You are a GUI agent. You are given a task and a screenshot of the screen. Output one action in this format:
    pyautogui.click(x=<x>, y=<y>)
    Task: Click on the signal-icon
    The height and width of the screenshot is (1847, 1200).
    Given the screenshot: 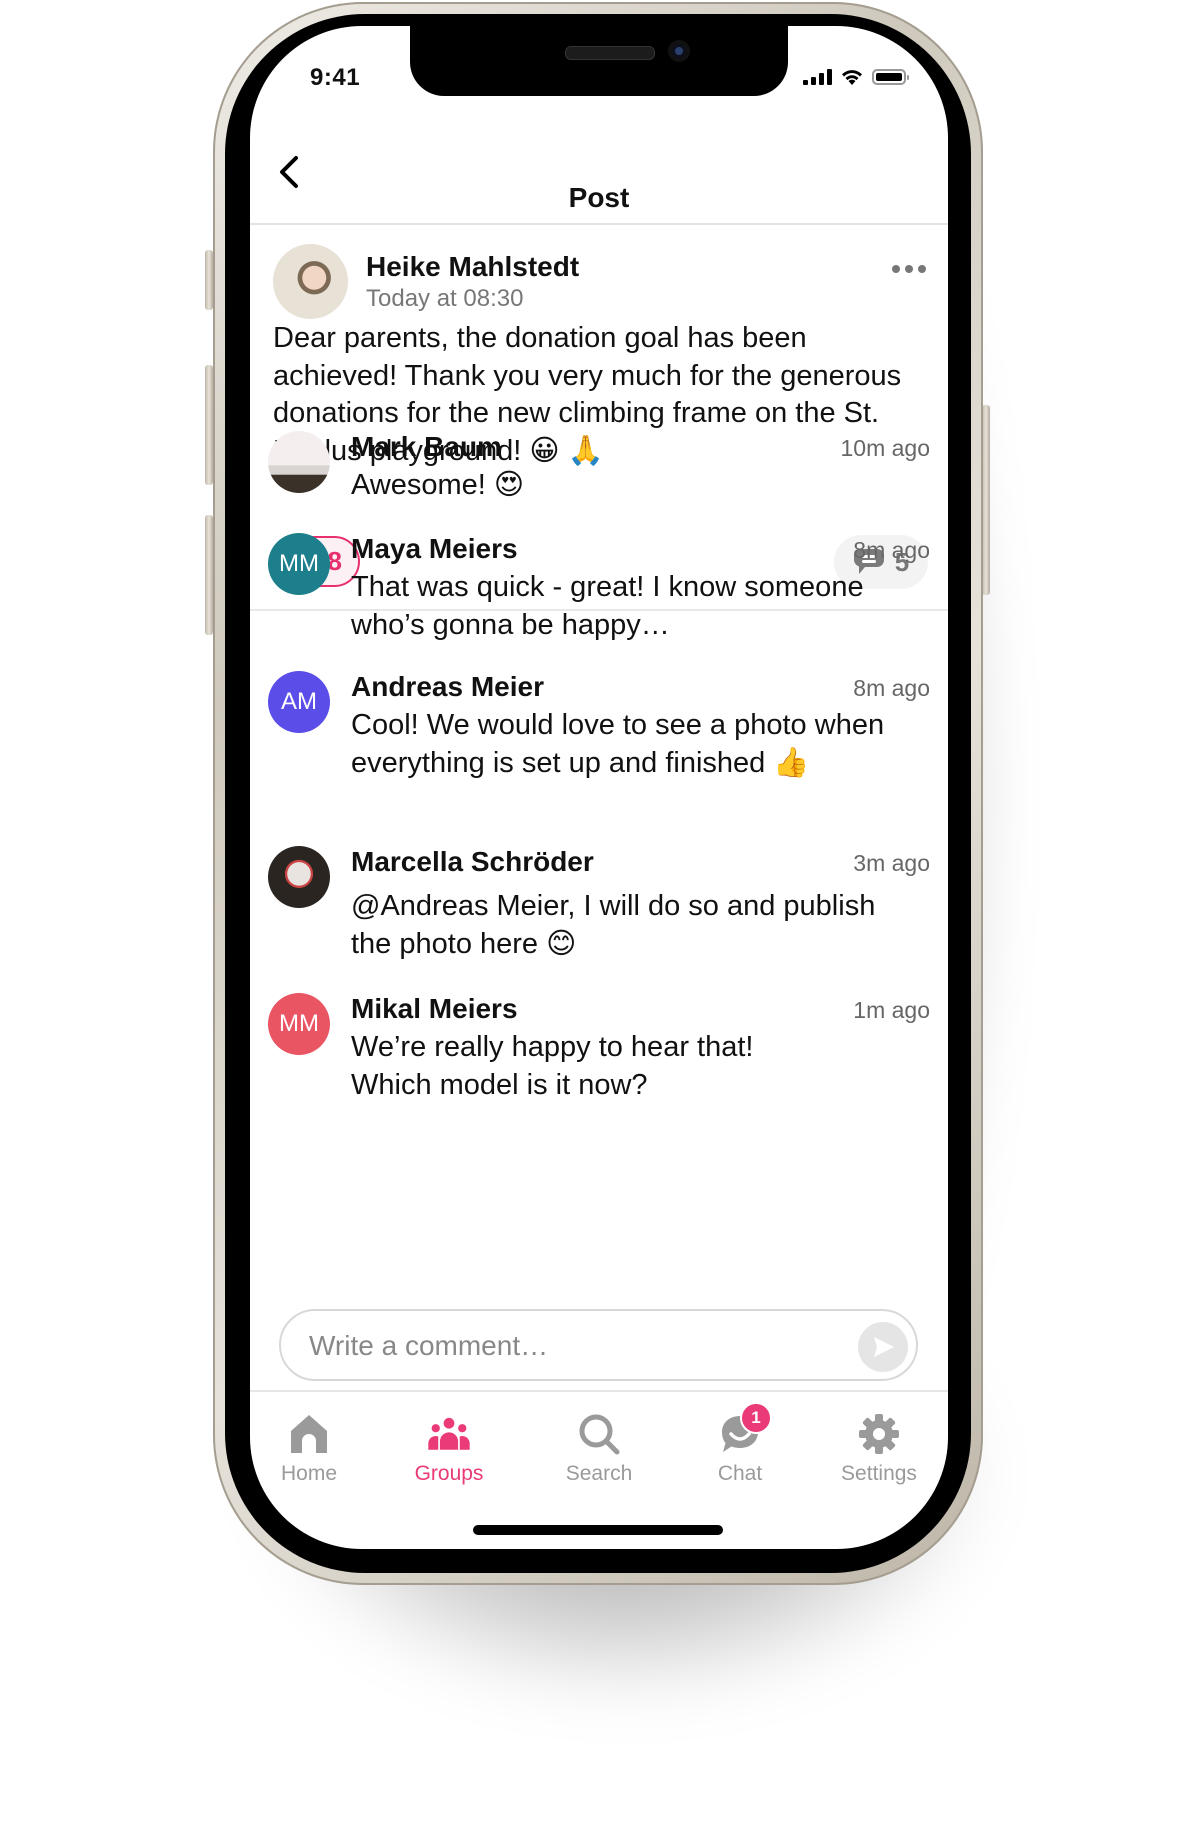 What is the action you would take?
    pyautogui.click(x=817, y=77)
    